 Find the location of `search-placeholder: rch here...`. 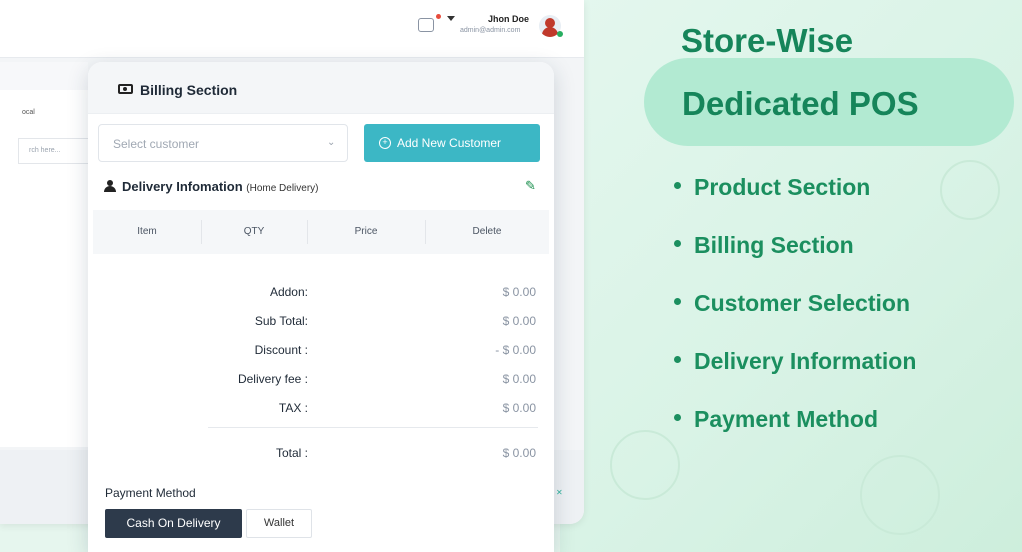

search-placeholder: rch here... is located at coordinates (45, 150).